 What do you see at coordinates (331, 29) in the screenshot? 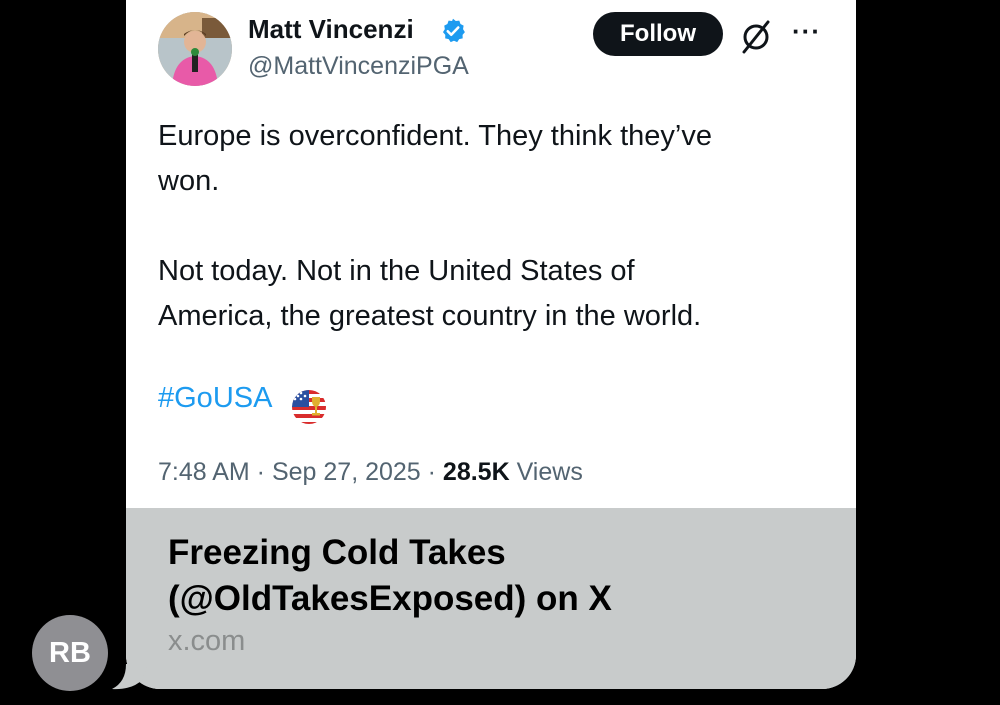
I see `author-name: Matt Vincenzi` at bounding box center [331, 29].